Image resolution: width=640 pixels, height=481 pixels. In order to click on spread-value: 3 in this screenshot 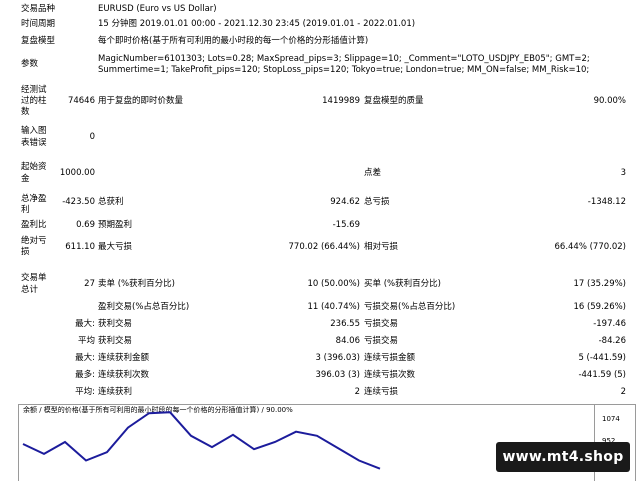, I will do `click(623, 173)`.